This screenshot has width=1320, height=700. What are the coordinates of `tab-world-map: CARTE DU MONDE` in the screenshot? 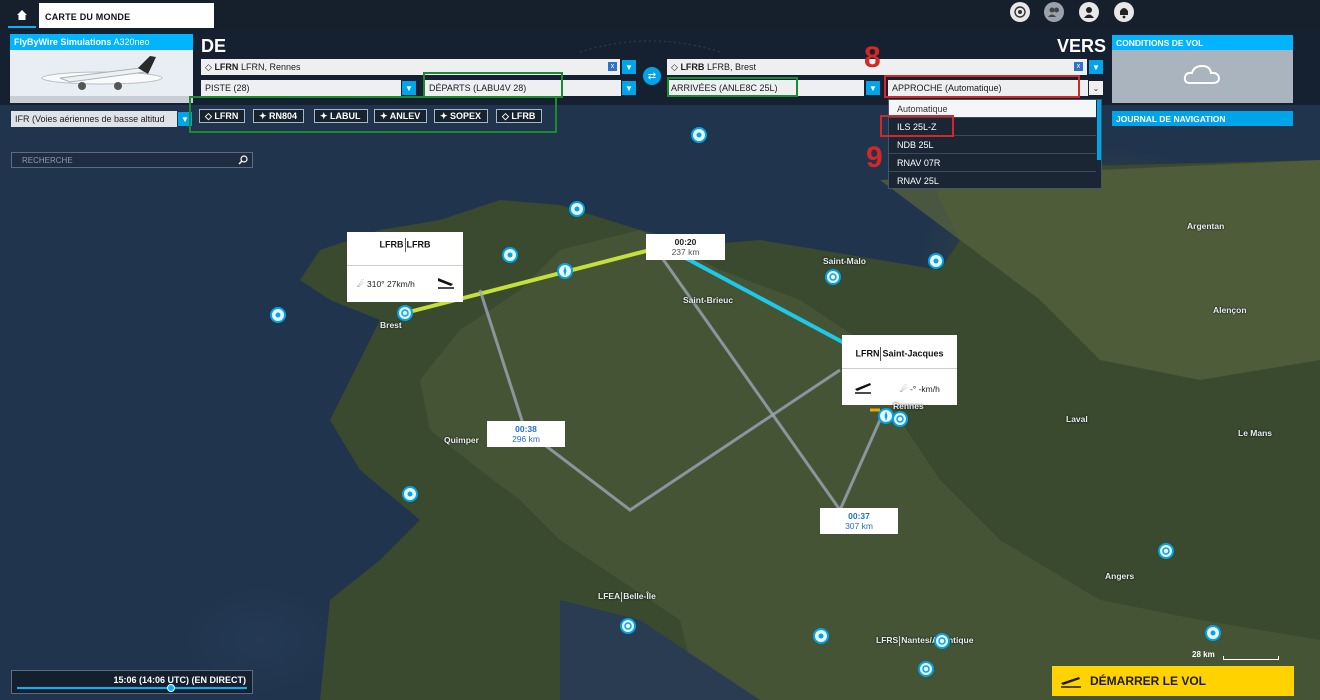 It's located at (126, 15).